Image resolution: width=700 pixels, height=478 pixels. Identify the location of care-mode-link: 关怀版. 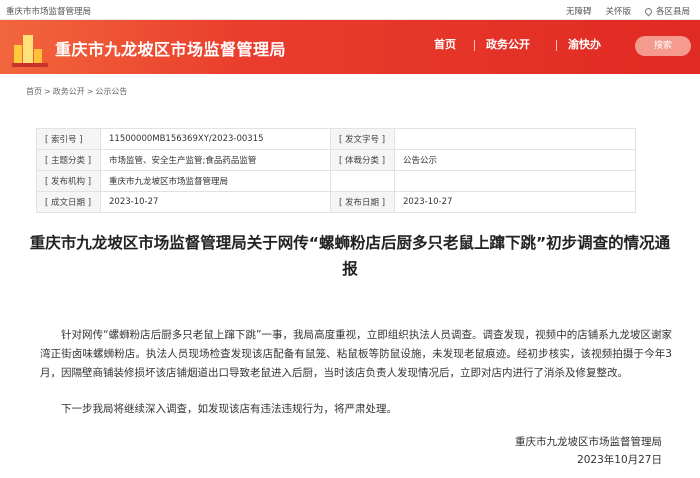
(618, 11).